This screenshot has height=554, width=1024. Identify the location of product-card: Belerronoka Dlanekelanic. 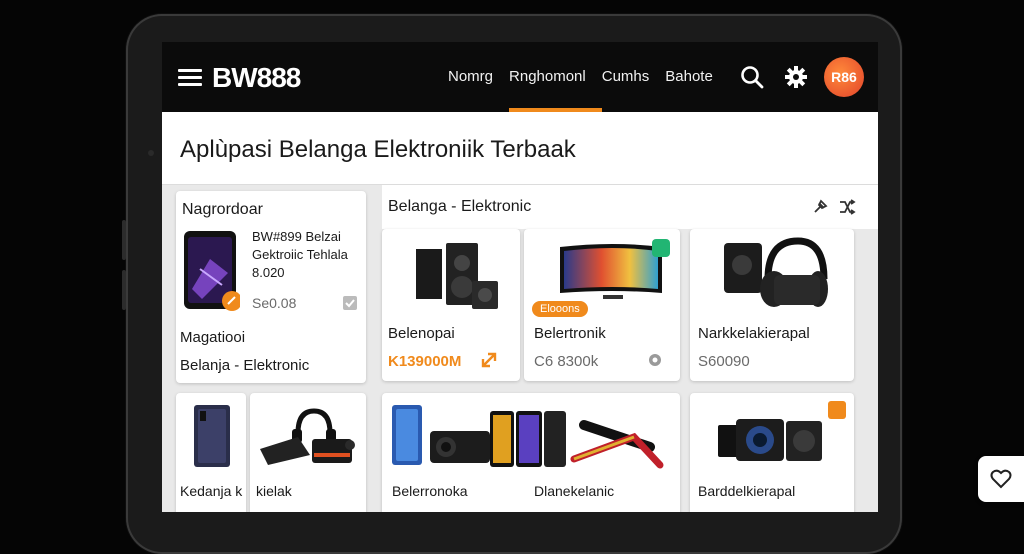
(531, 452).